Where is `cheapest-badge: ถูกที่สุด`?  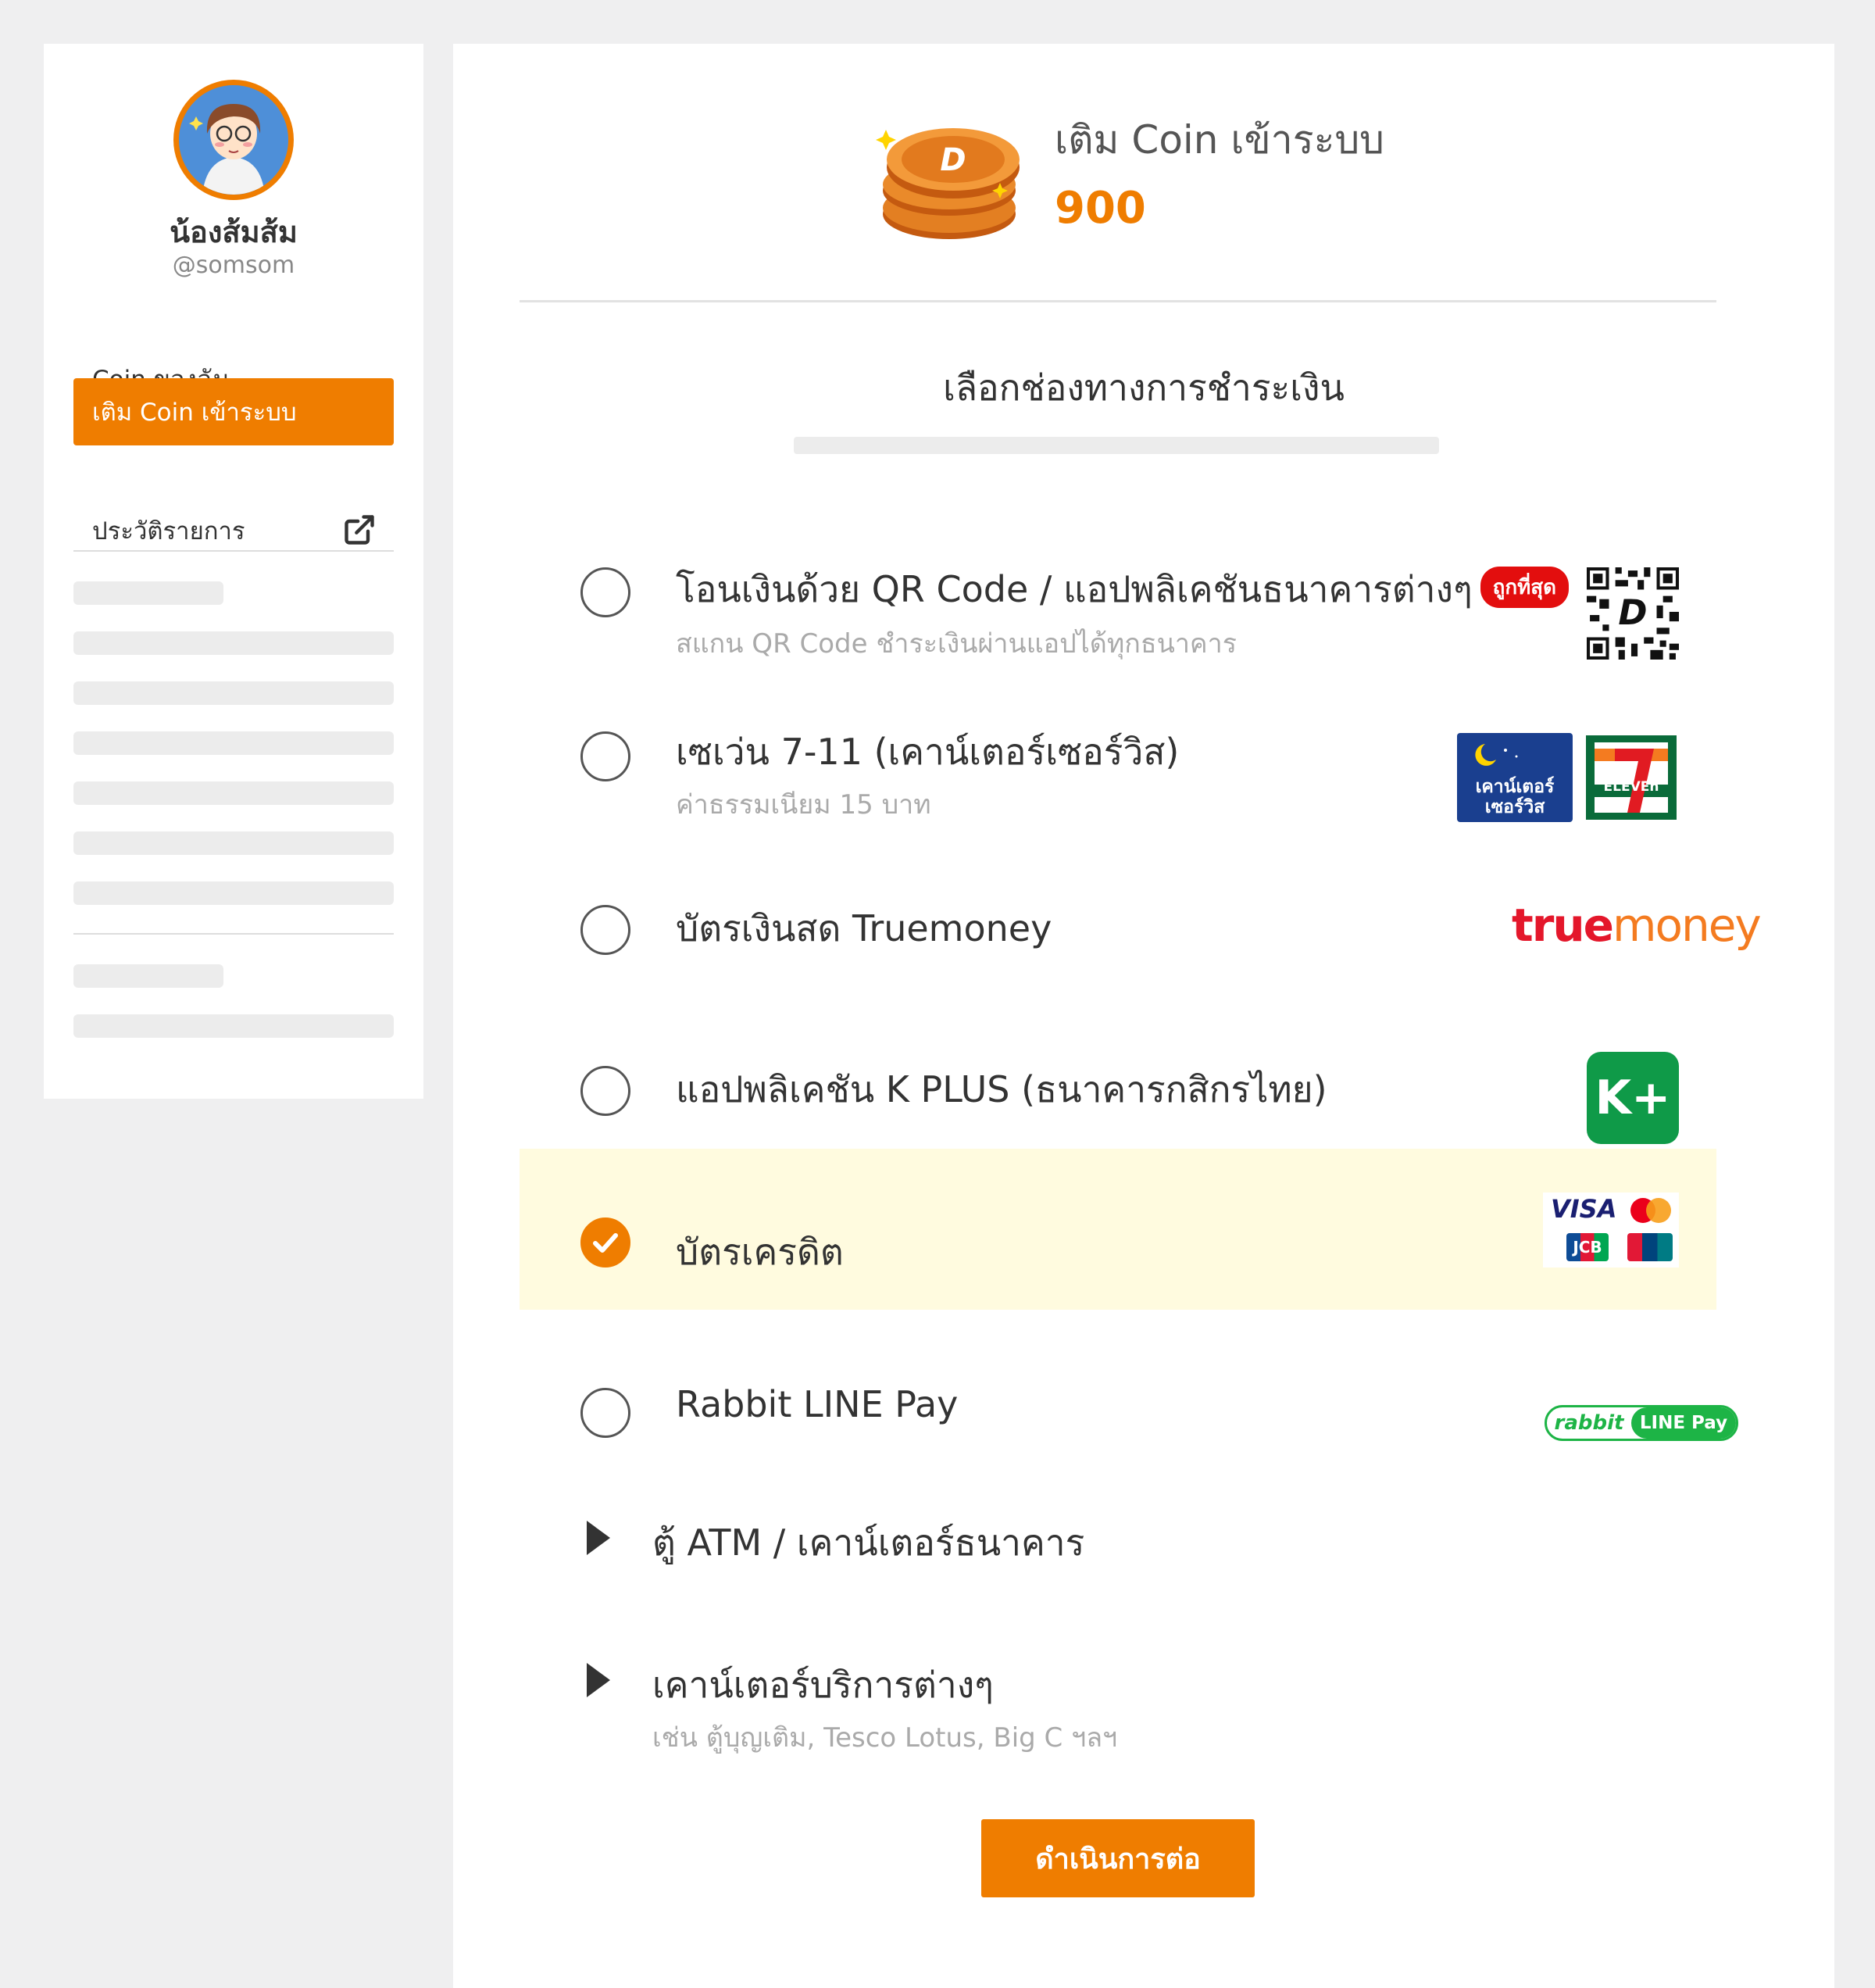 cheapest-badge: ถูกที่สุด is located at coordinates (1525, 587).